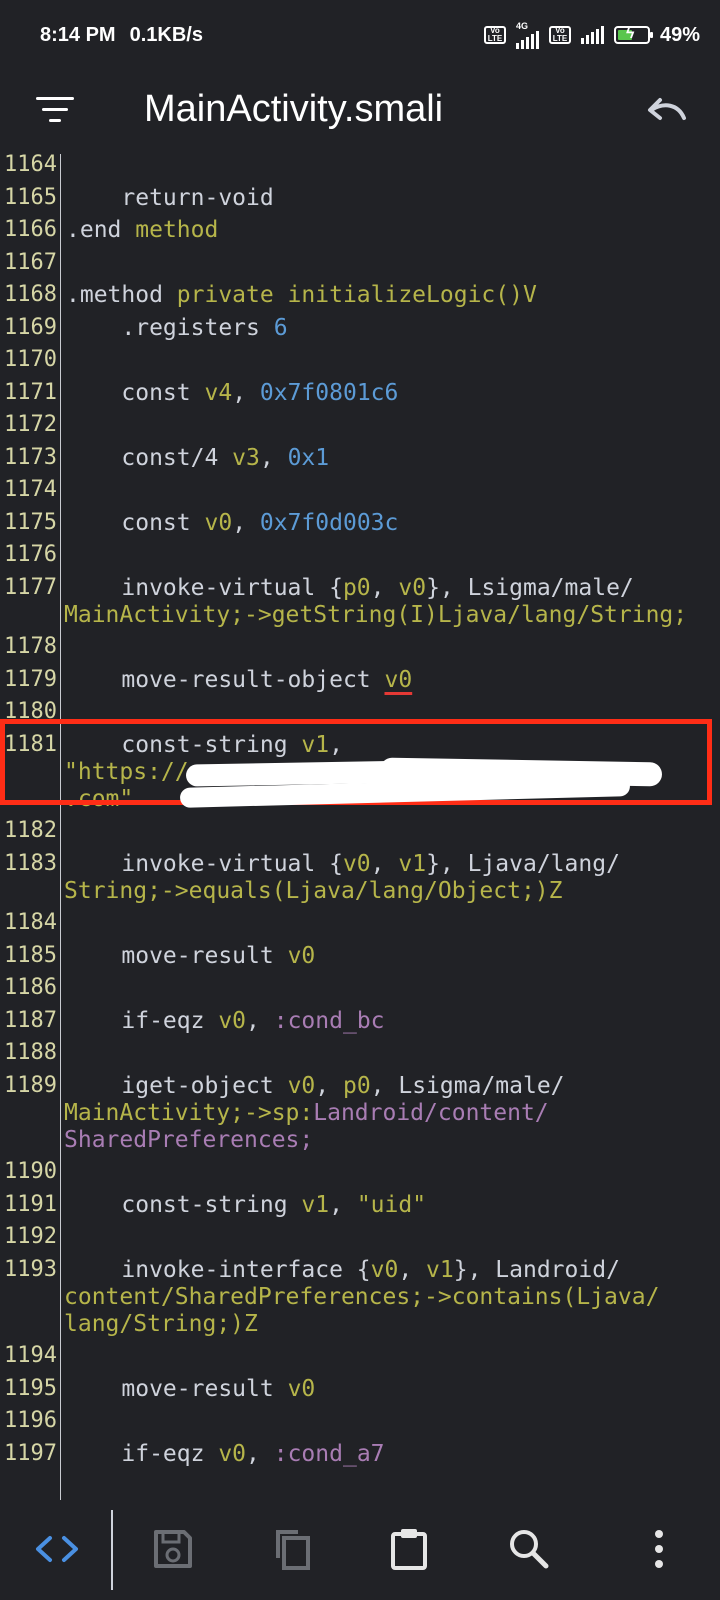 This screenshot has height=1600, width=720. Describe the element at coordinates (30, 1204) in the screenshot. I see `line-number: 1191` at that location.